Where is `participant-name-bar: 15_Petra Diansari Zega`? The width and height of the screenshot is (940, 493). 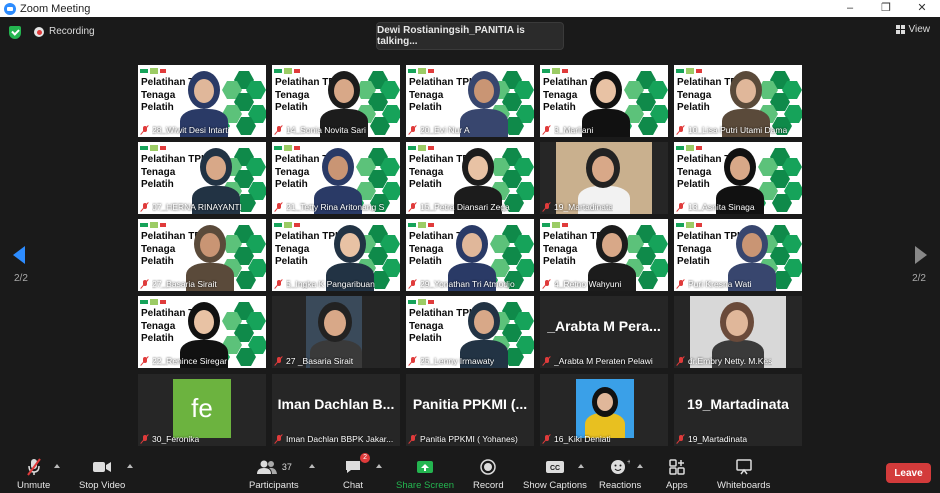 participant-name-bar: 15_Petra Diansari Zega is located at coordinates (459, 207).